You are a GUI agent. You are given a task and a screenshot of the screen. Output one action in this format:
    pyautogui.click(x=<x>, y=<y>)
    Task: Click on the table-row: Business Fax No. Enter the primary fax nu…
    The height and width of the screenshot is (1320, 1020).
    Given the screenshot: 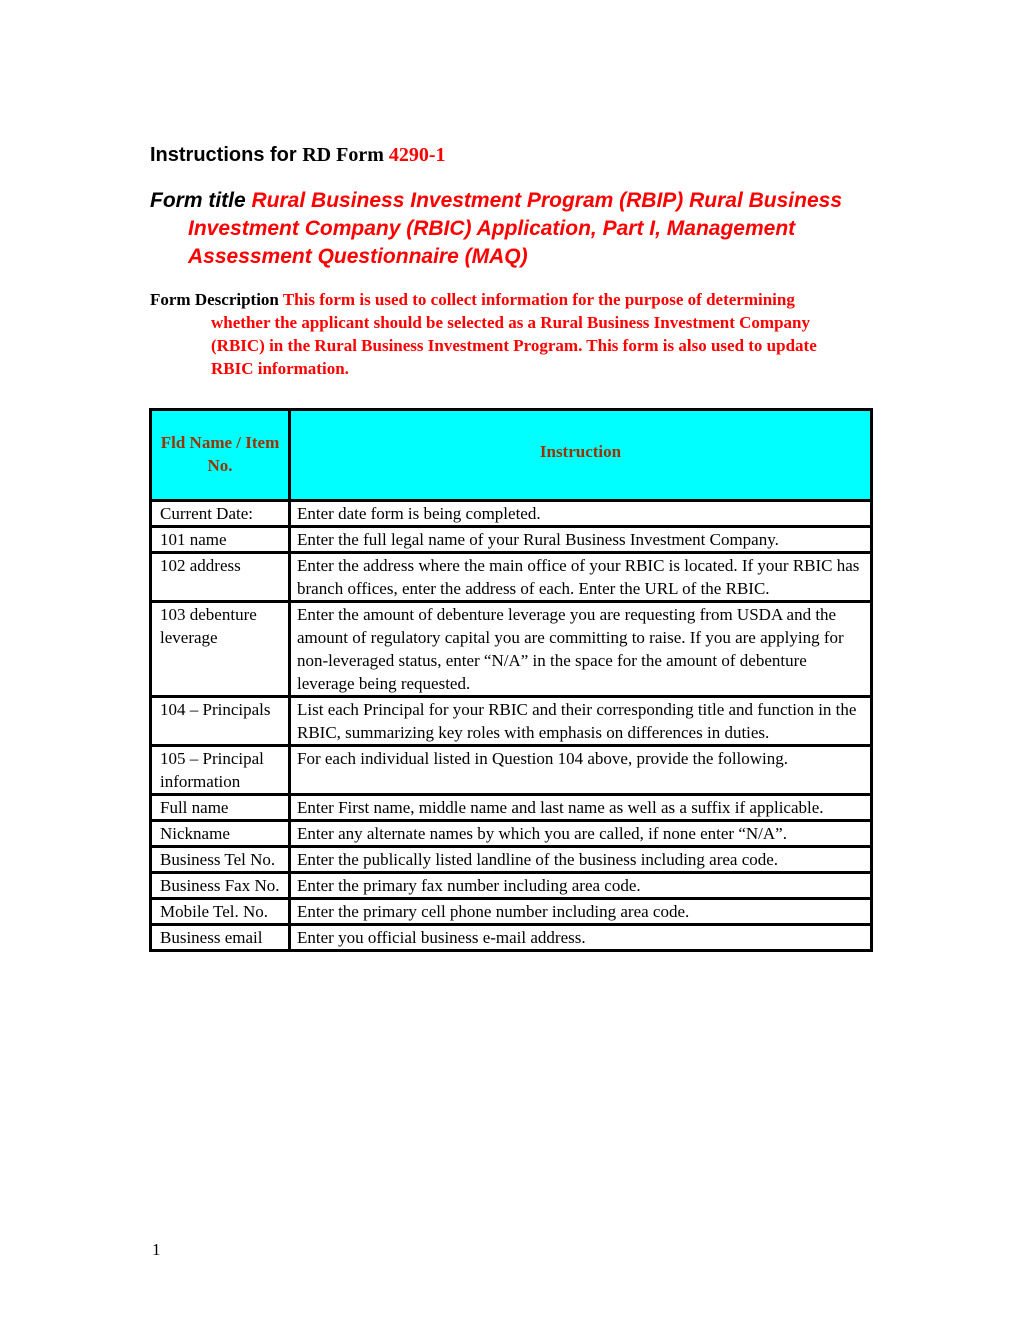 What is the action you would take?
    pyautogui.click(x=511, y=885)
    